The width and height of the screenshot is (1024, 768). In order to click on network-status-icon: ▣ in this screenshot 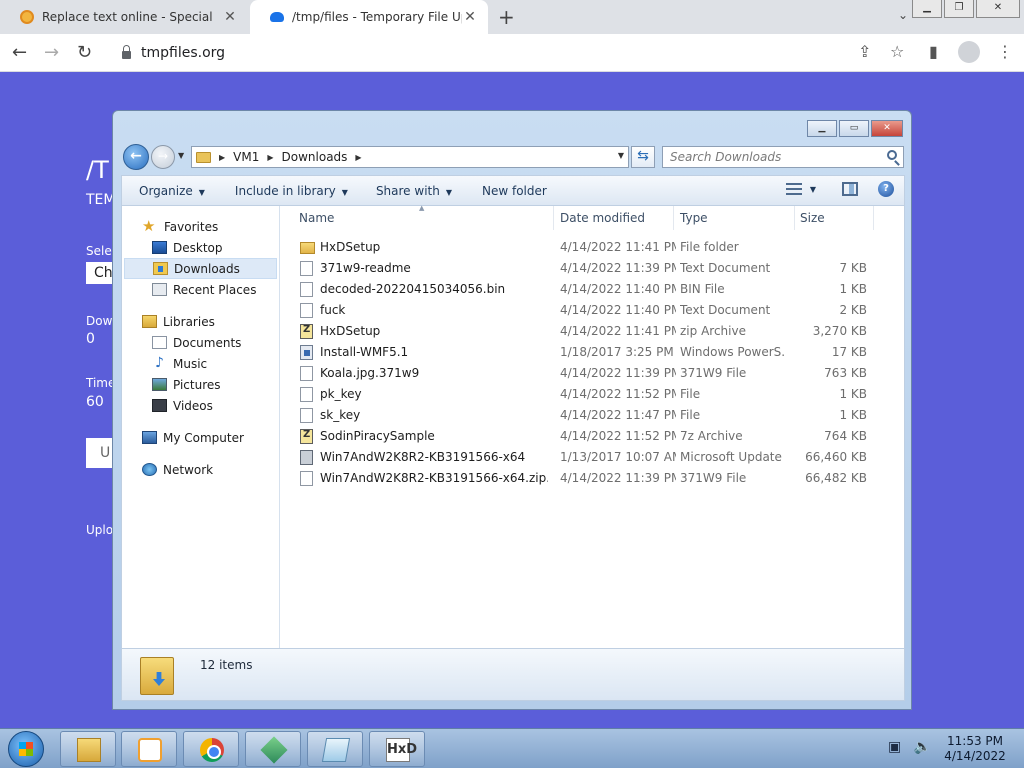, I will do `click(894, 747)`.